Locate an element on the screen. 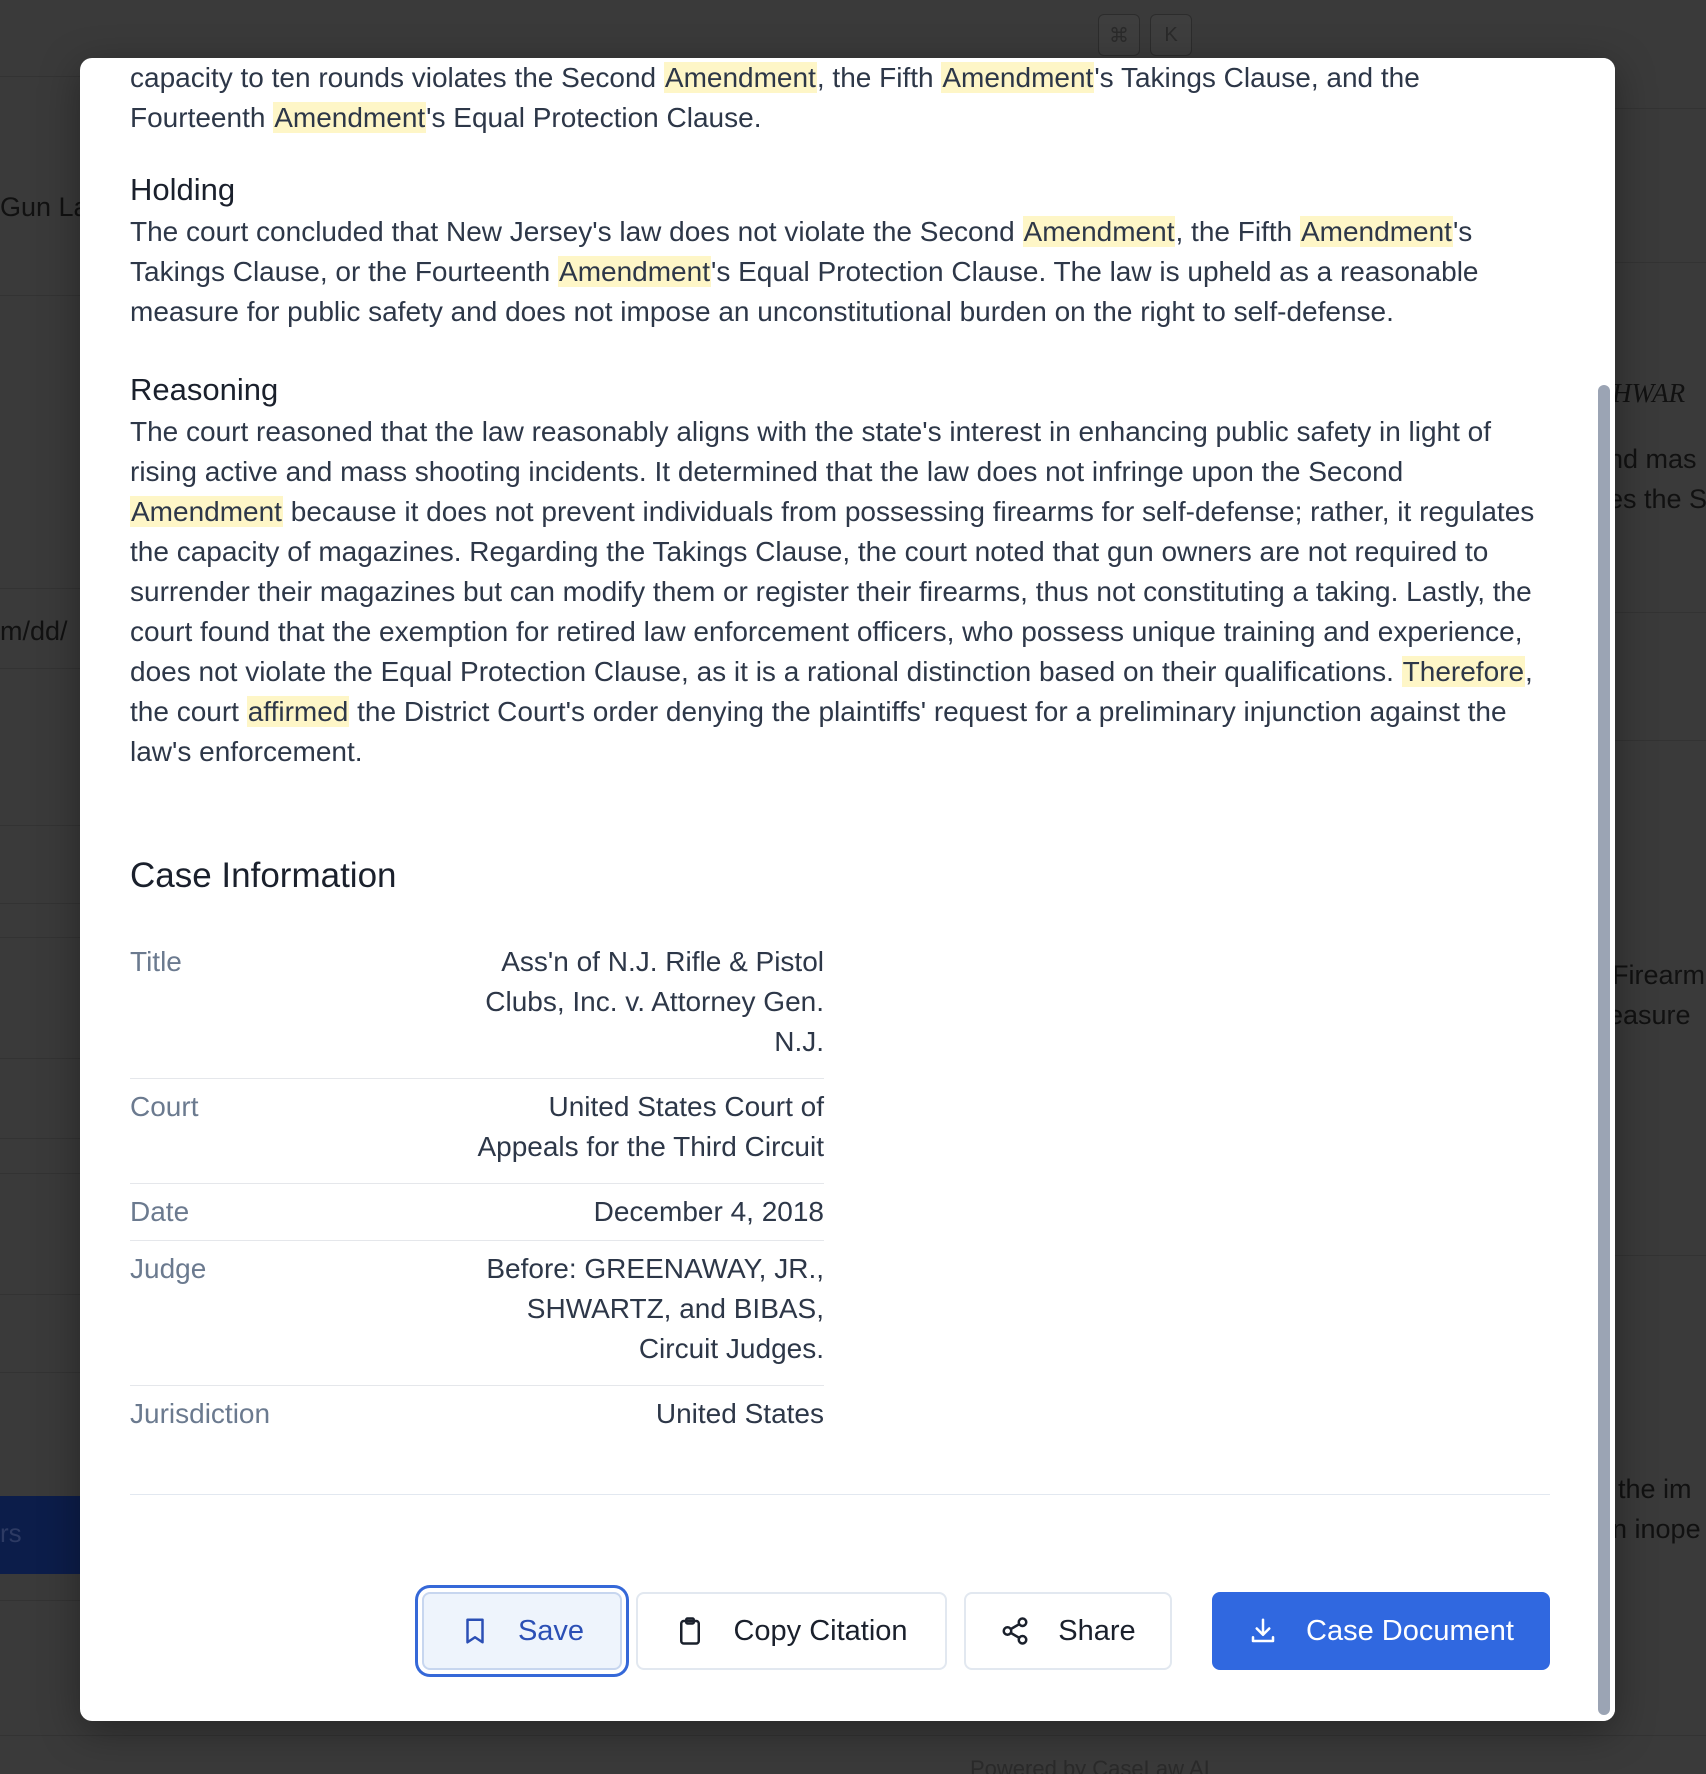  save-label: Save is located at coordinates (551, 1630).